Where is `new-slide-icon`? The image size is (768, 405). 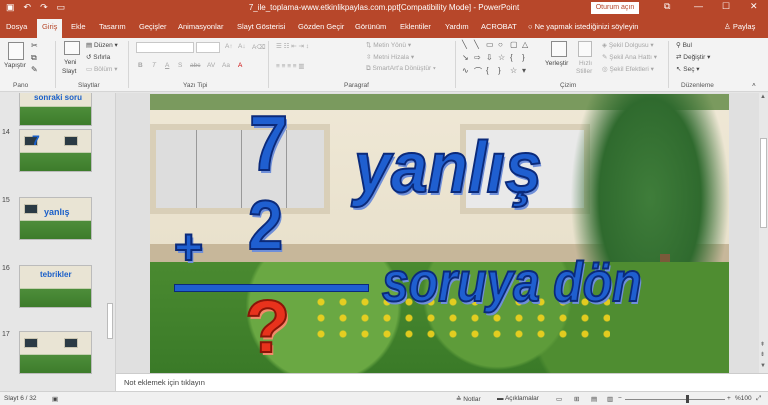 new-slide-icon is located at coordinates (72, 48).